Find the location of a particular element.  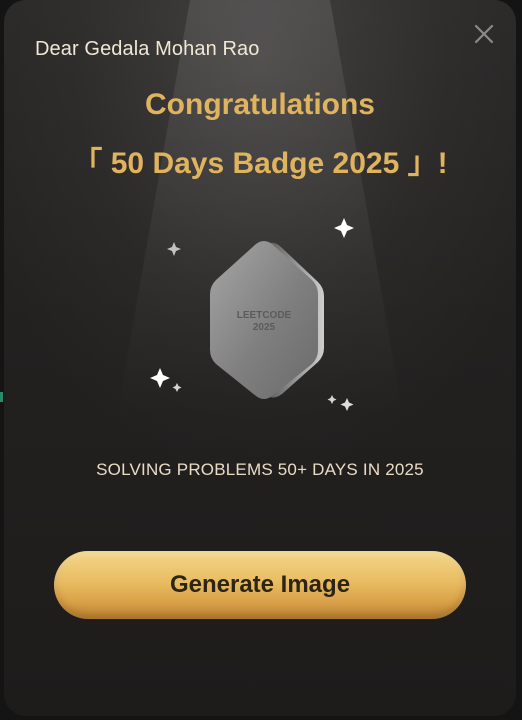

achievement-description: SOLVING PROBLEMS 50+ DAYS IN 2025 is located at coordinates (260, 469).